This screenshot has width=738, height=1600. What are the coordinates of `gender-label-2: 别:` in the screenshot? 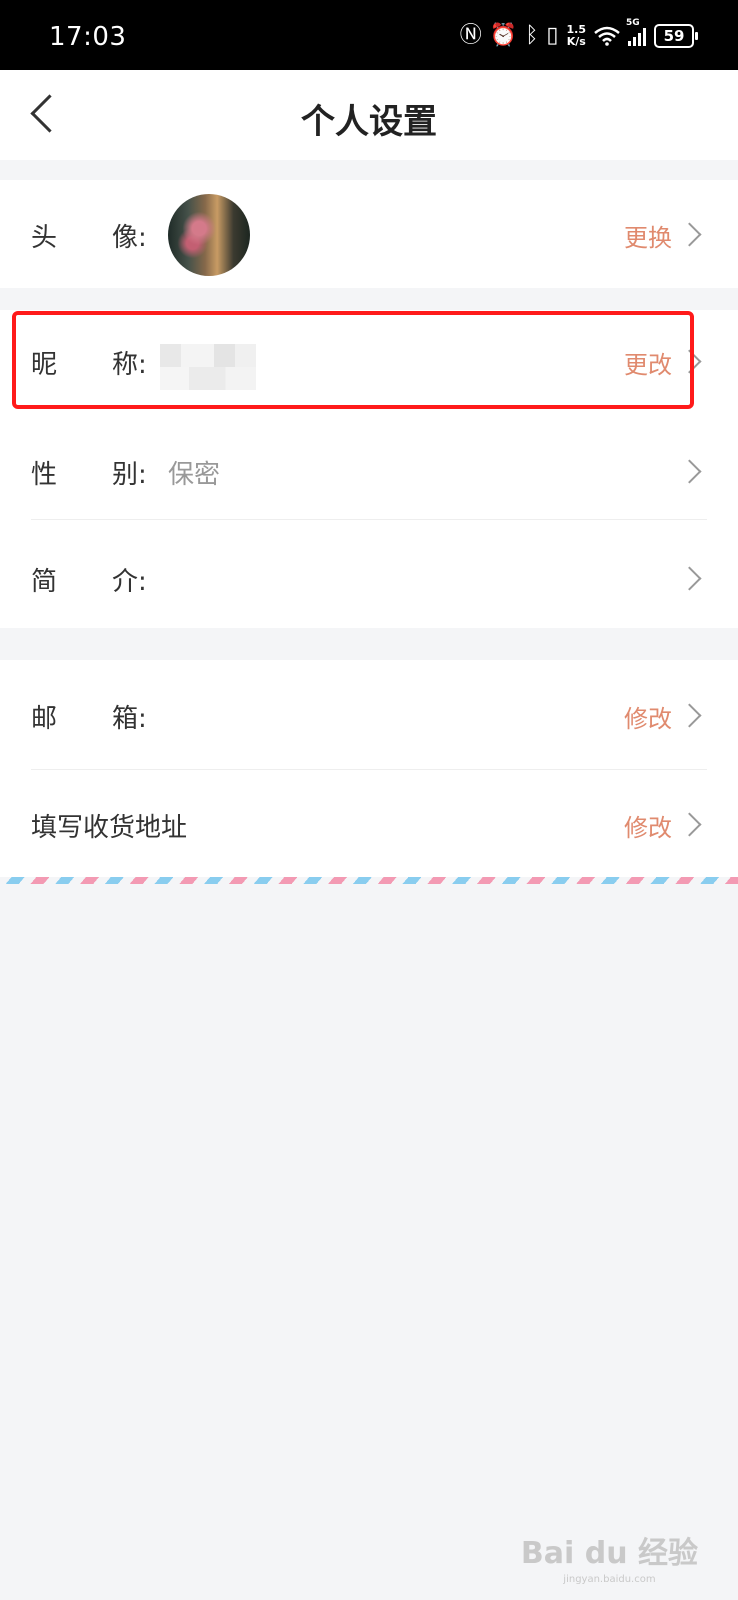 It's located at (129, 475).